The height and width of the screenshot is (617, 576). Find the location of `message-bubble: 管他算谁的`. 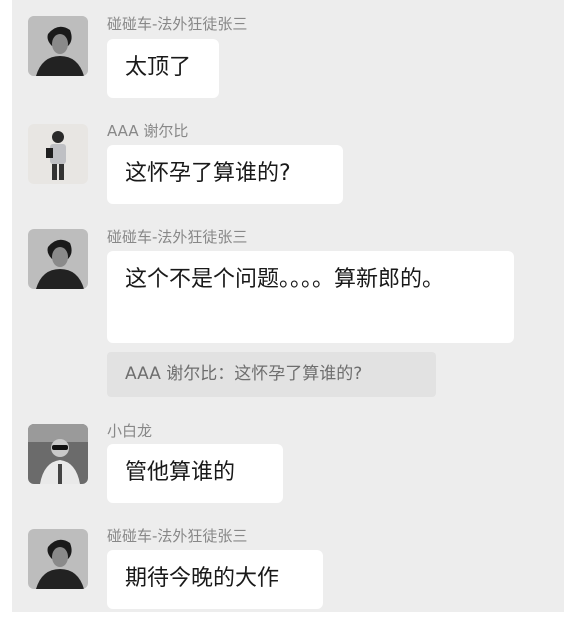

message-bubble: 管他算谁的 is located at coordinates (195, 473).